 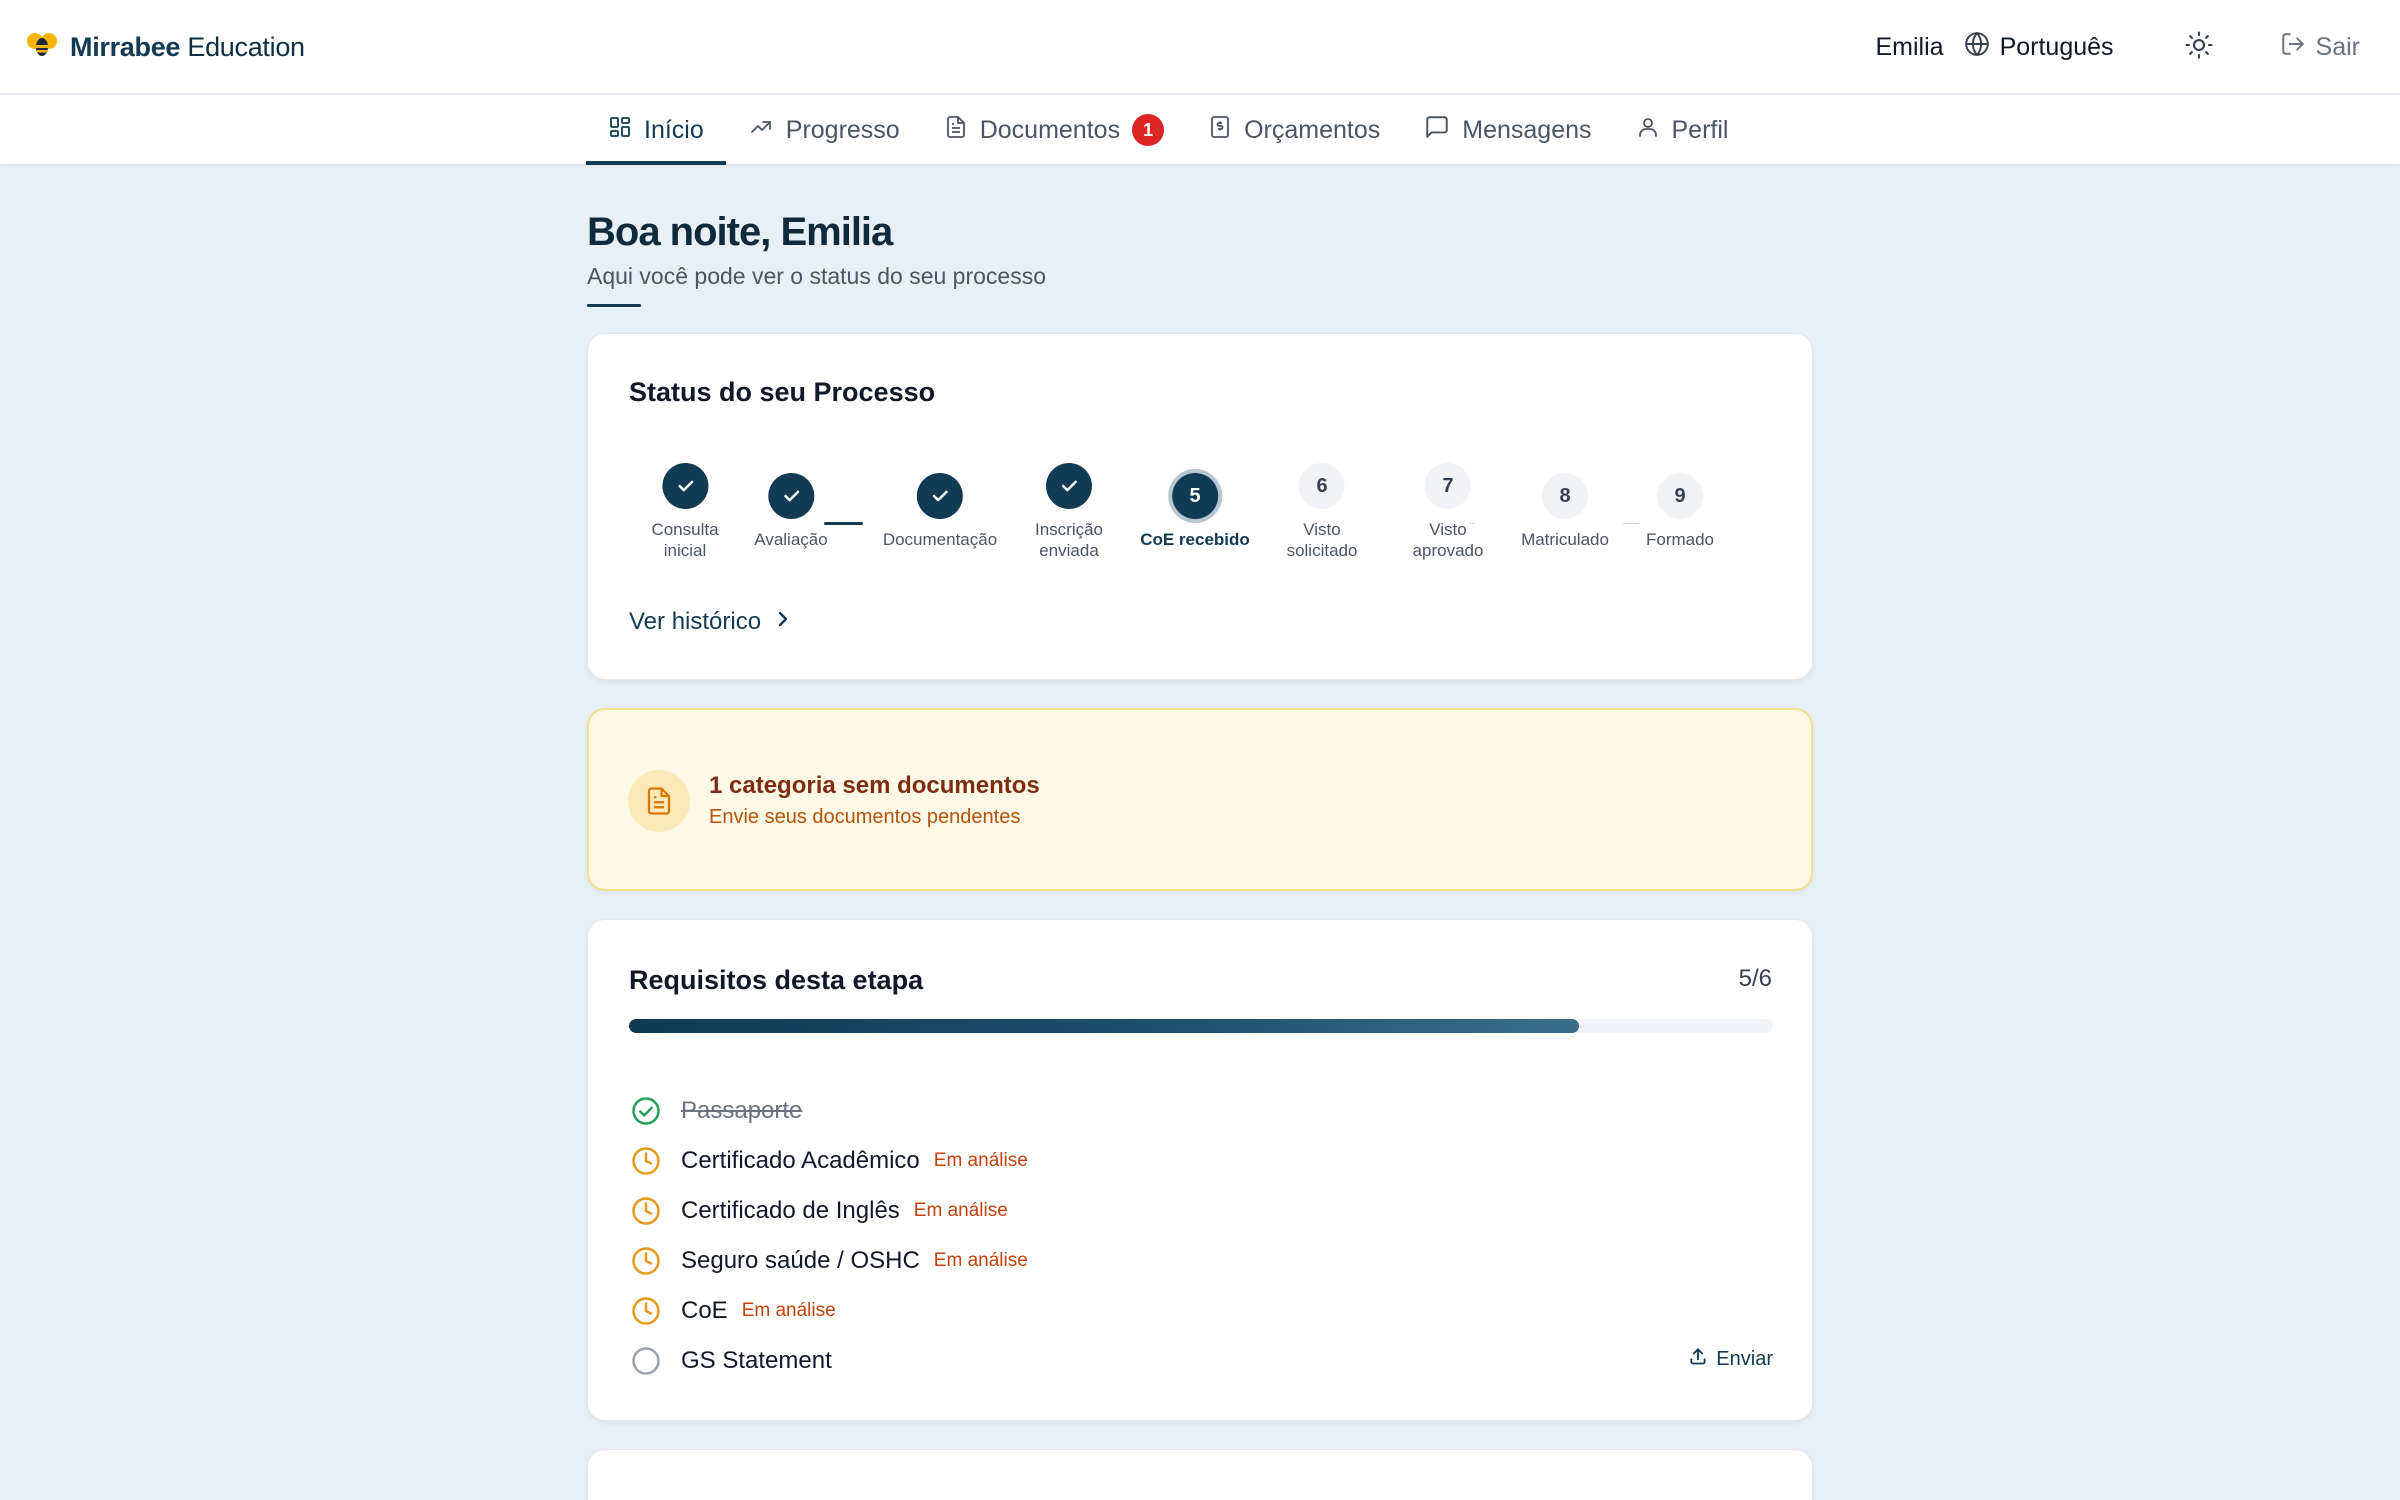 I want to click on alert-title: 1 categoria sem documentos, so click(x=874, y=785).